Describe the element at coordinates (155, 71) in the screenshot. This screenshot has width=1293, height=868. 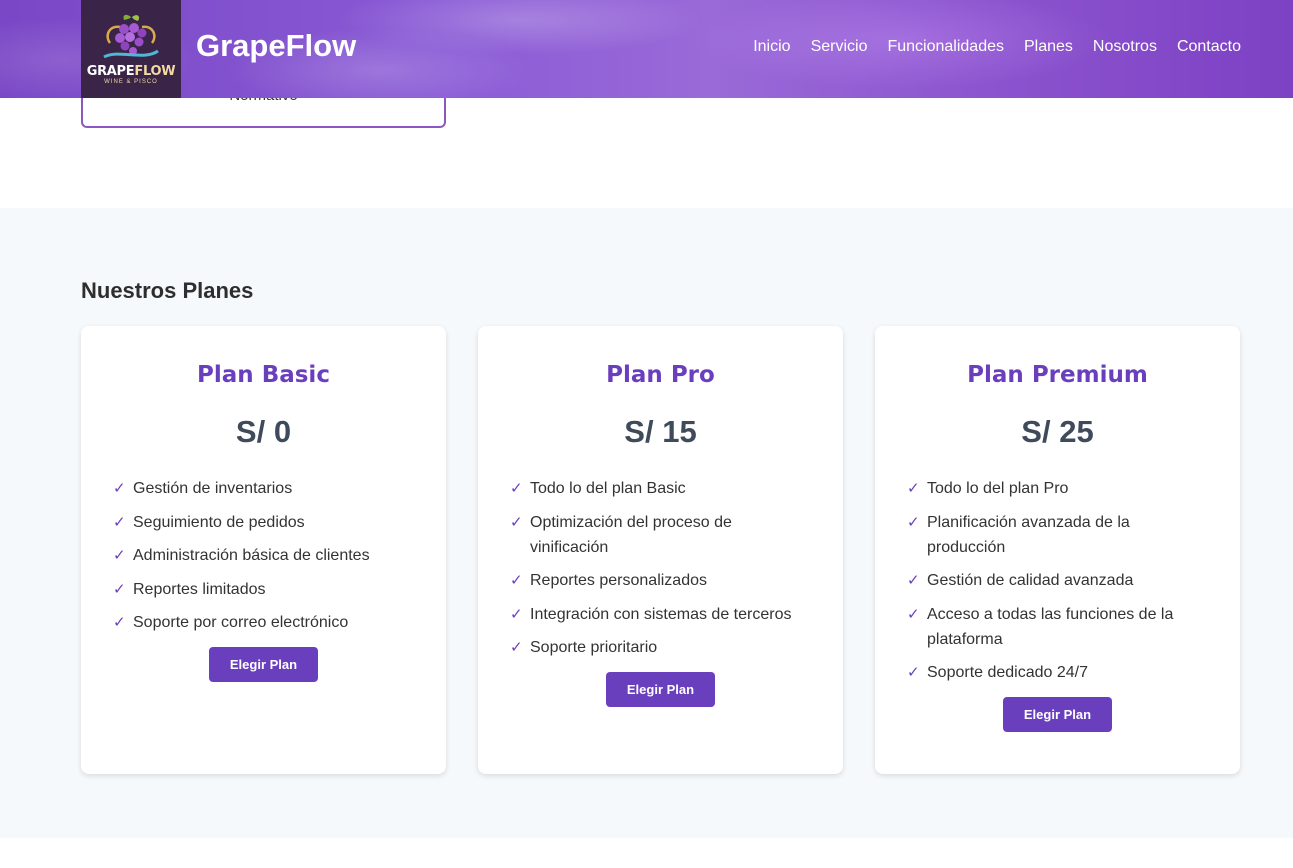
I see `logo-word-flow: FLOW` at that location.